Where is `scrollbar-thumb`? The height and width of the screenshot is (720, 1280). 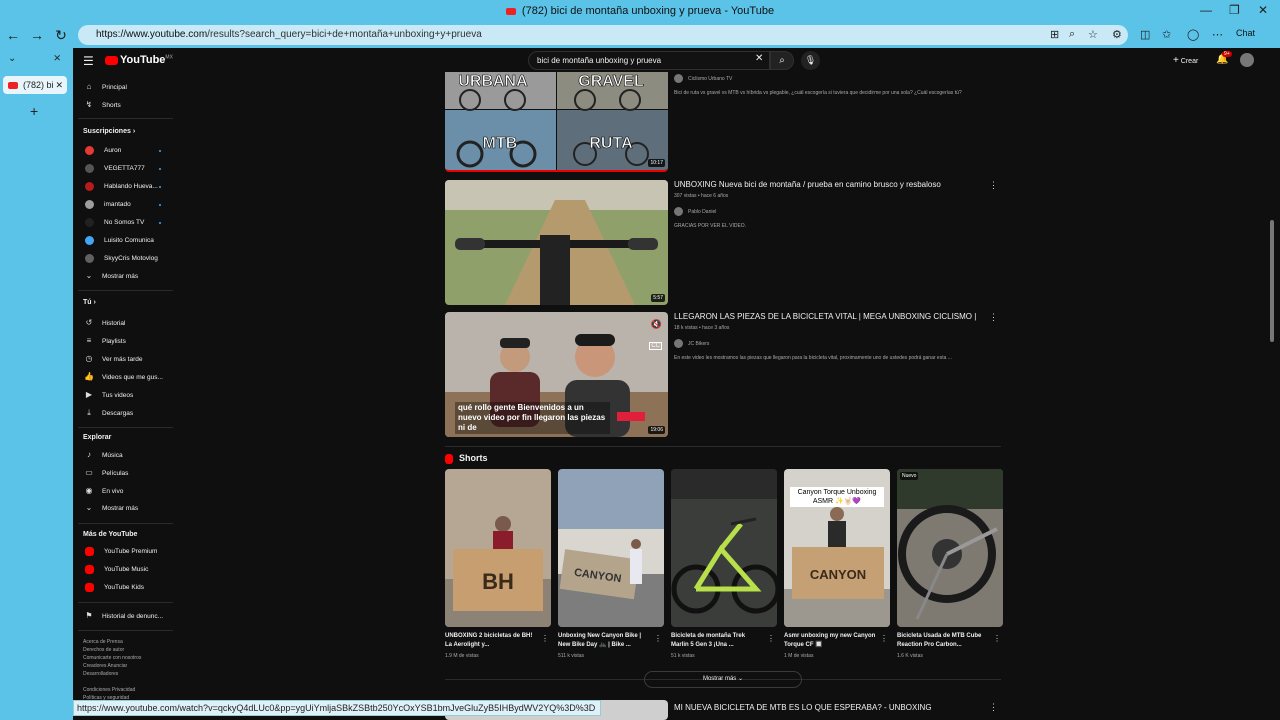
scrollbar-thumb is located at coordinates (1272, 281).